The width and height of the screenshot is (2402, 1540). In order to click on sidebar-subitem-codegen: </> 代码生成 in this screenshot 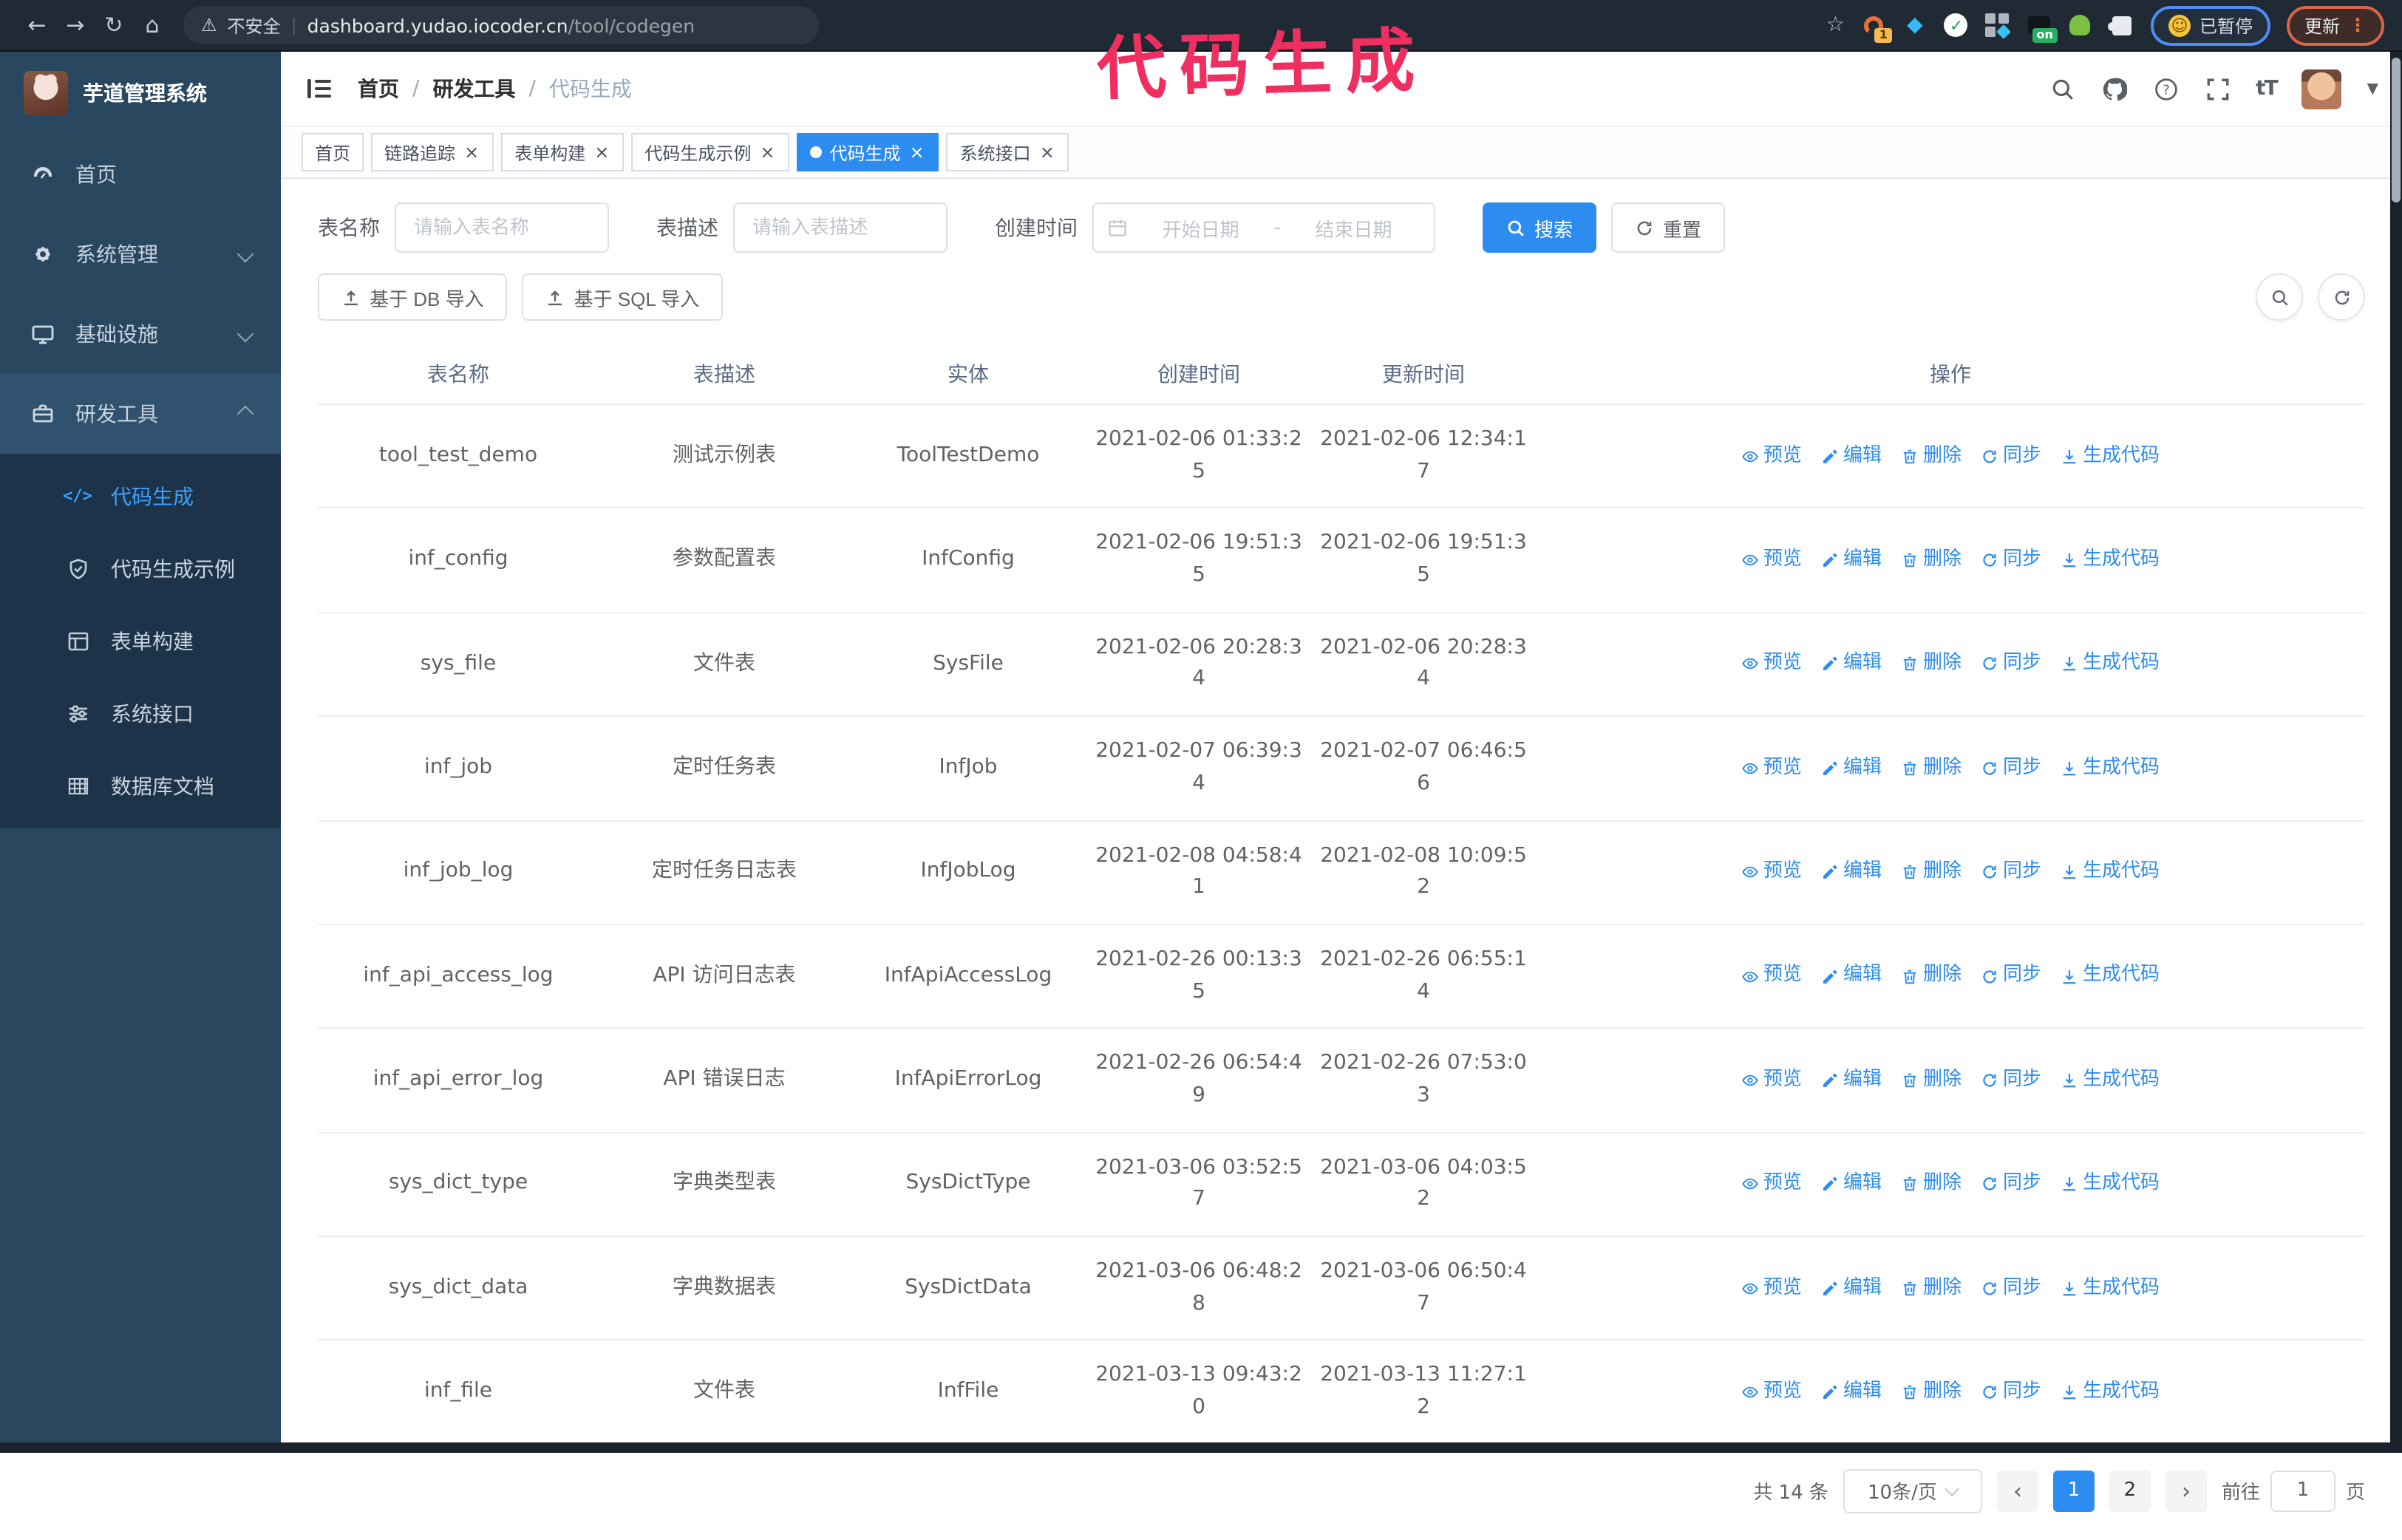, I will do `click(140, 496)`.